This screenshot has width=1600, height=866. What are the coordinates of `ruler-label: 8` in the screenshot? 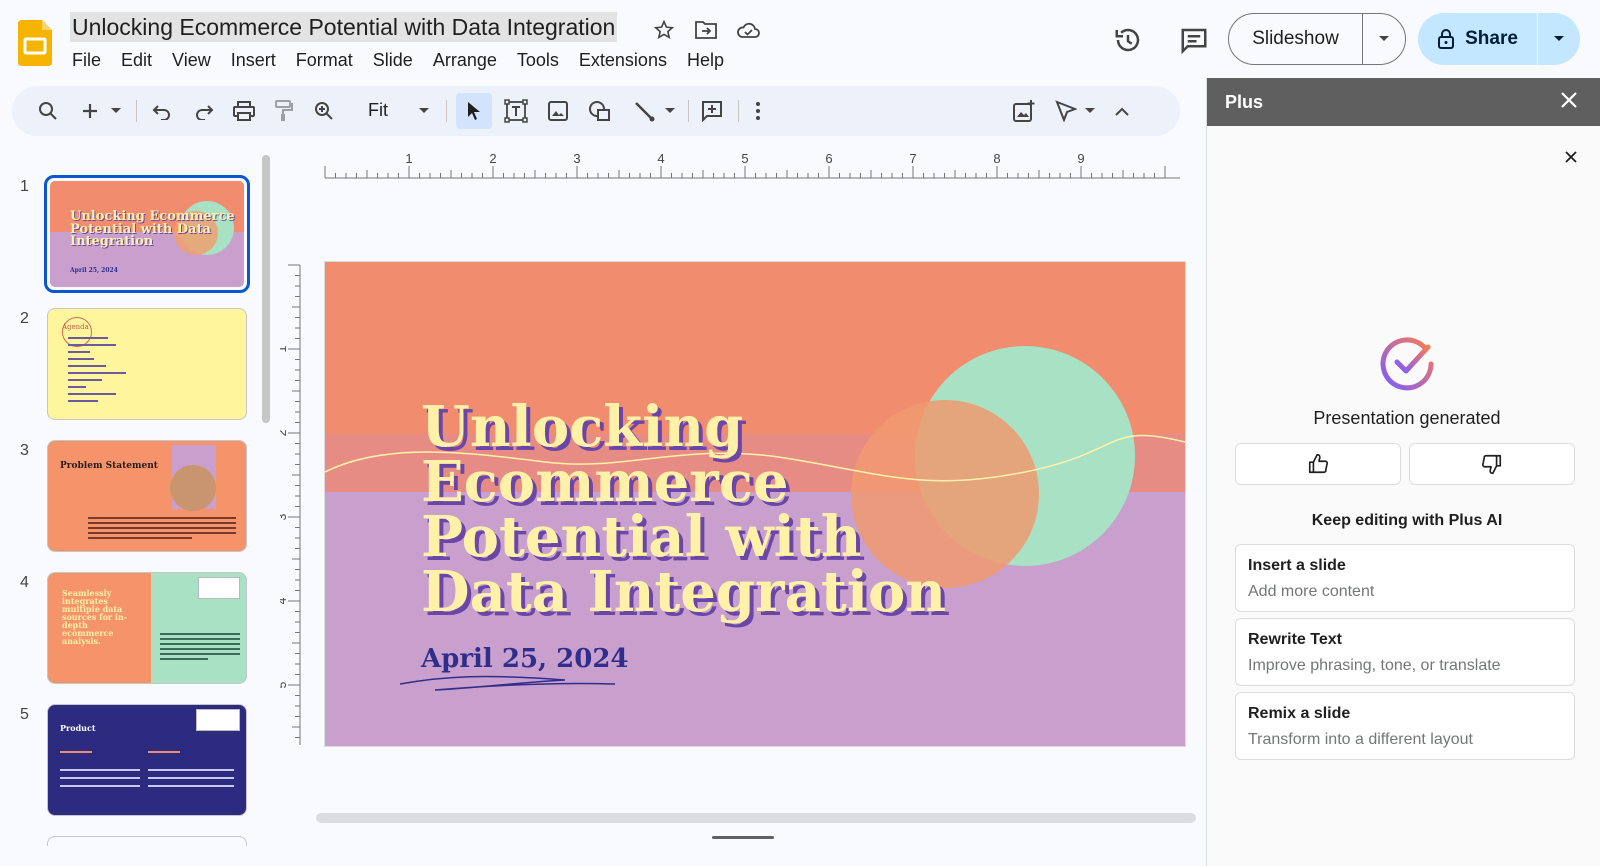 It's located at (996, 158).